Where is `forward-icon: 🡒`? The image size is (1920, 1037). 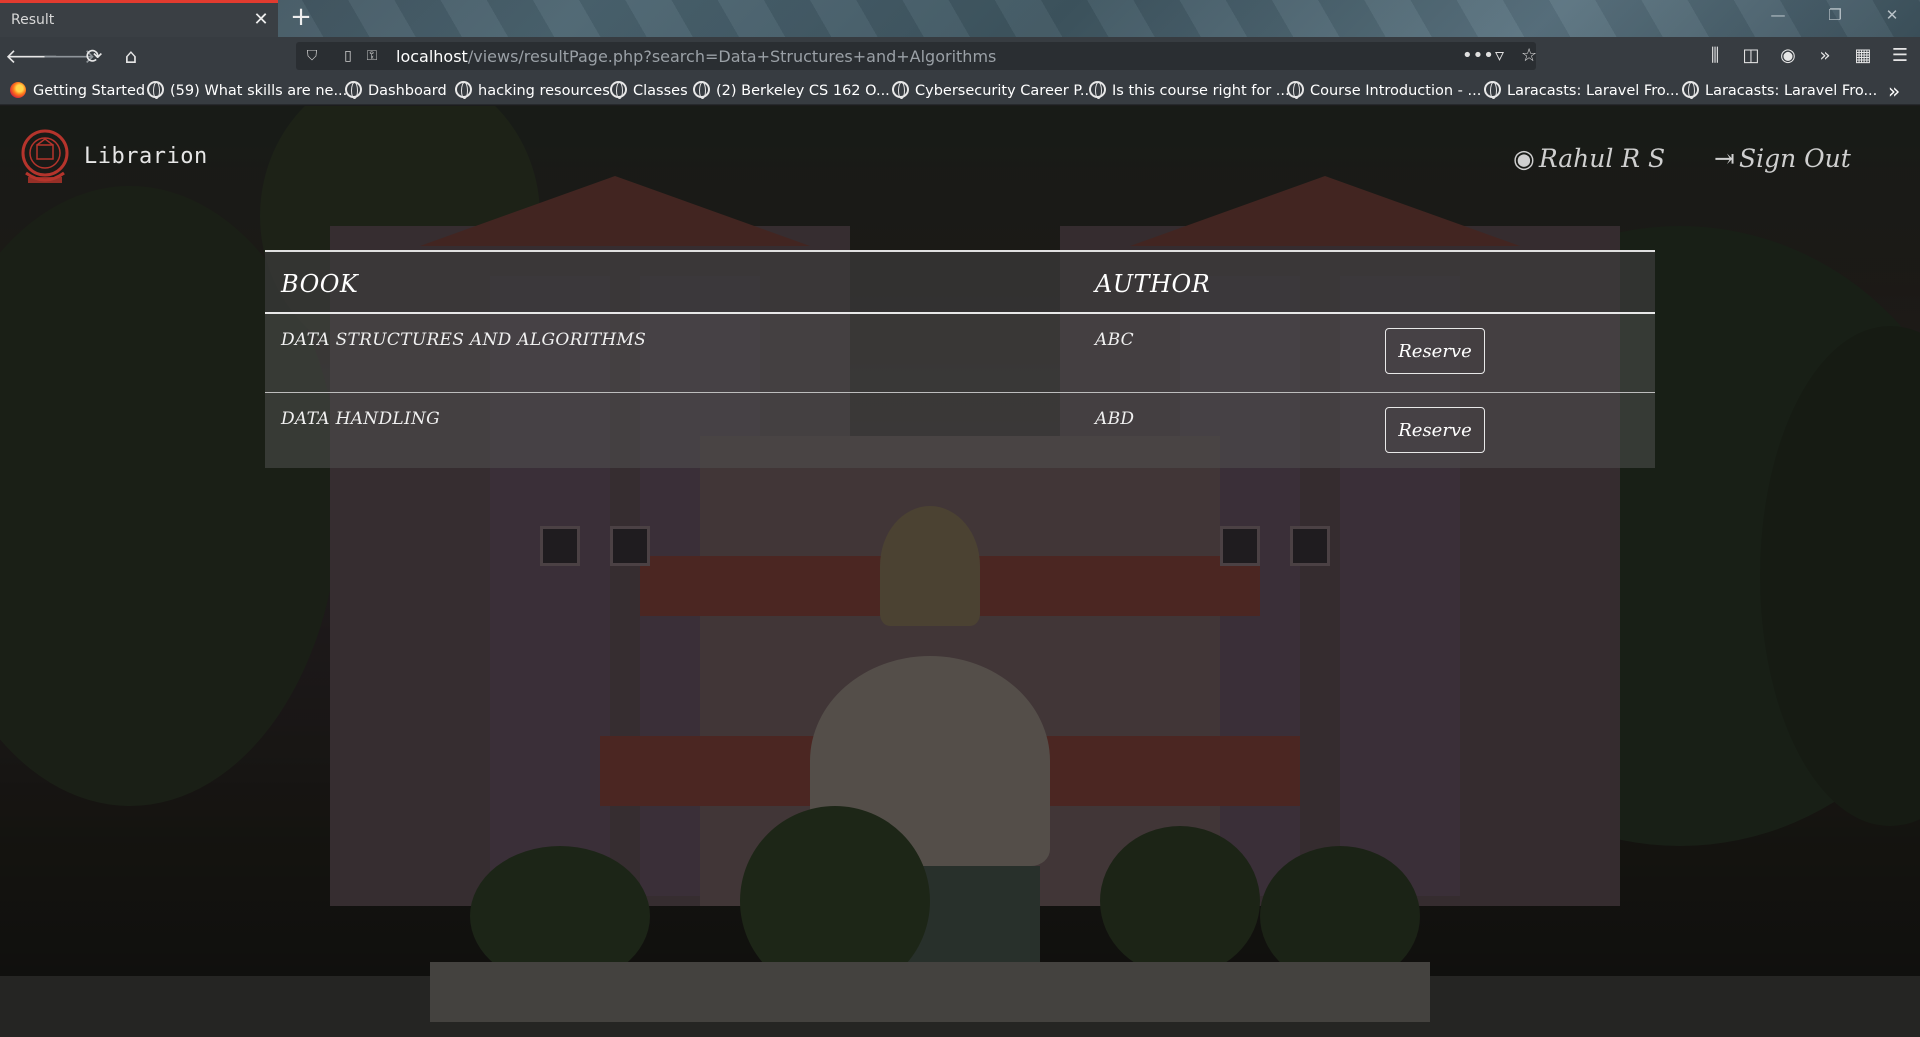
forward-icon: 🡒 is located at coordinates (69, 56).